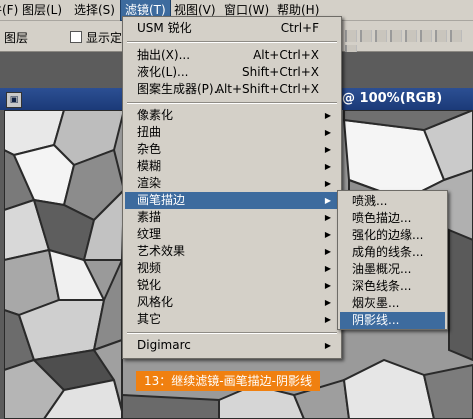  What do you see at coordinates (232, 251) in the screenshot?
I see `menu-item-artistic: 艺术效果 ▶` at bounding box center [232, 251].